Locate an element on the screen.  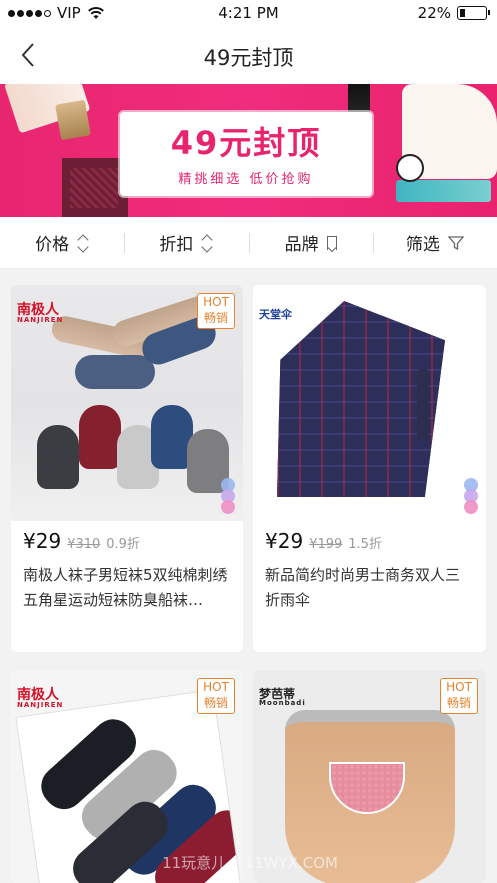
filter-brand: 品牌 is located at coordinates (310, 242).